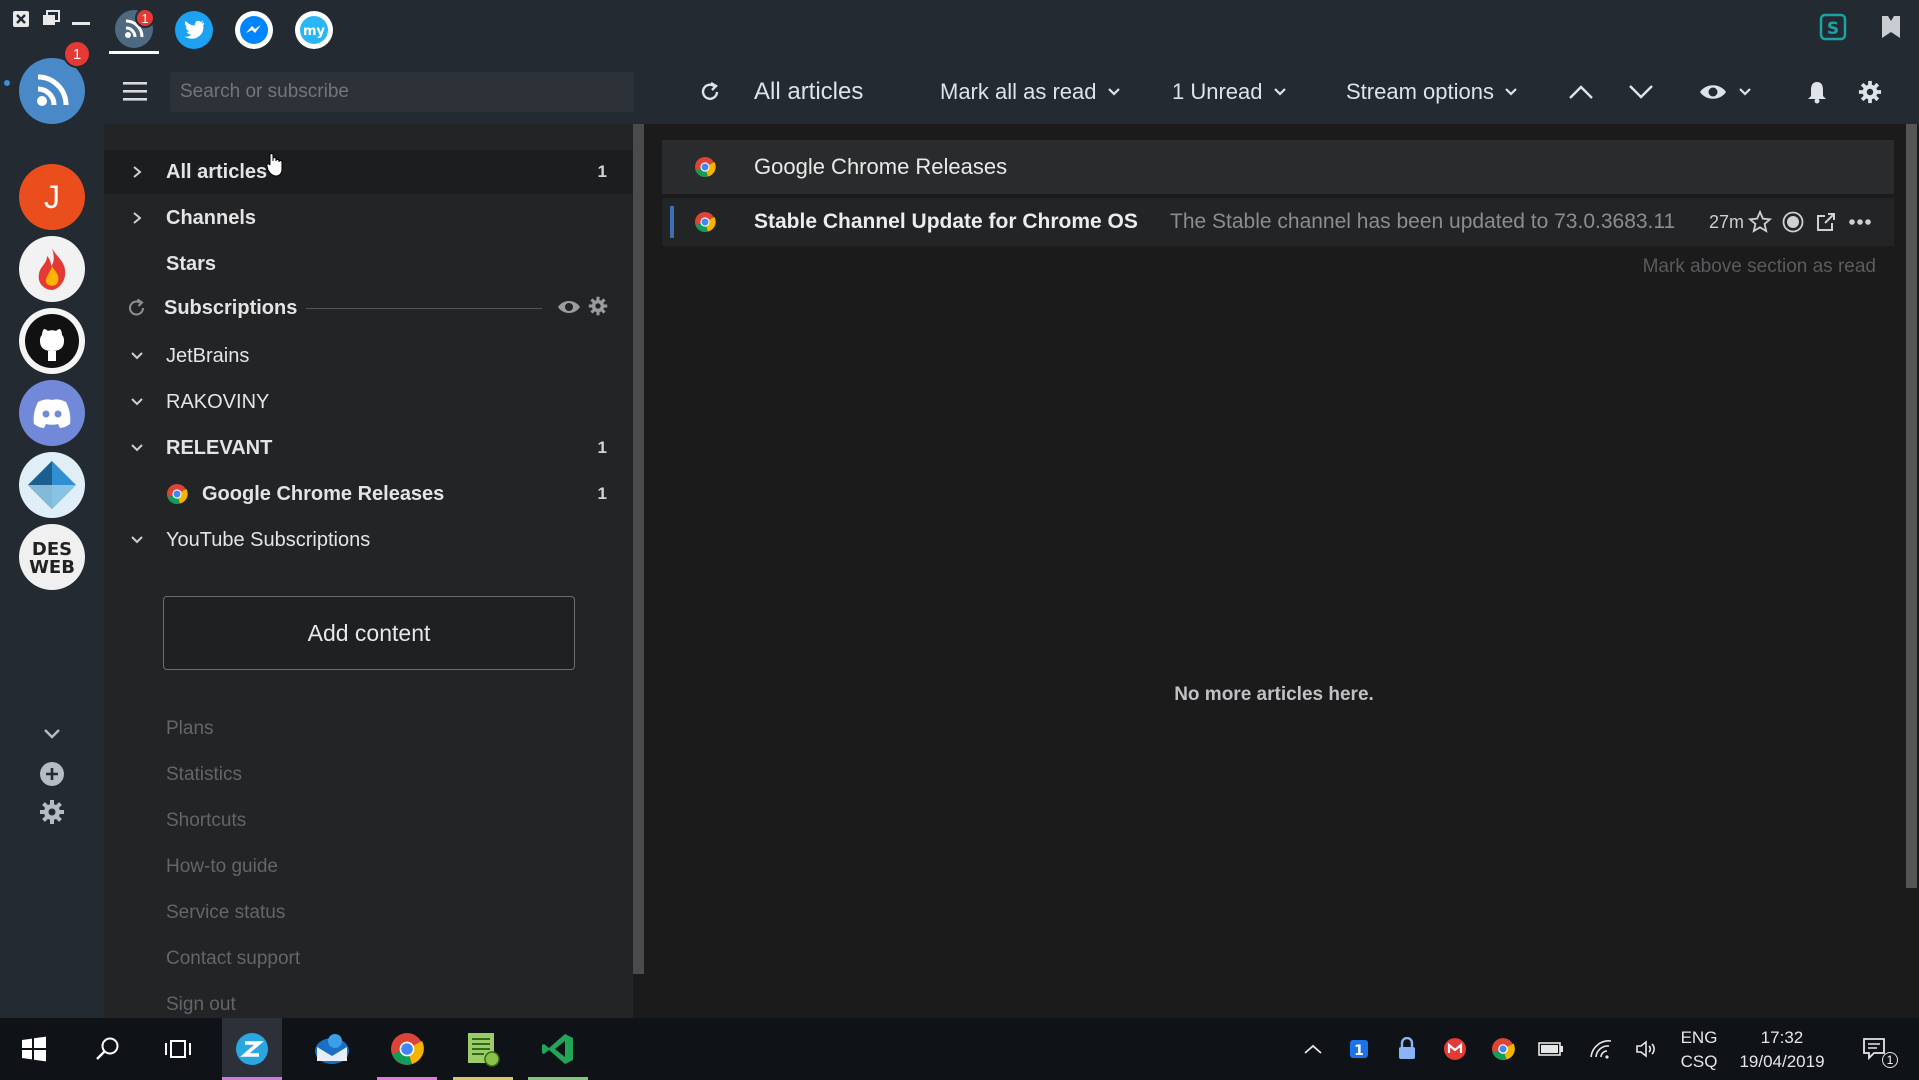 The image size is (1919, 1080). Describe the element at coordinates (369, 633) in the screenshot. I see `add-content-button: Add content` at that location.